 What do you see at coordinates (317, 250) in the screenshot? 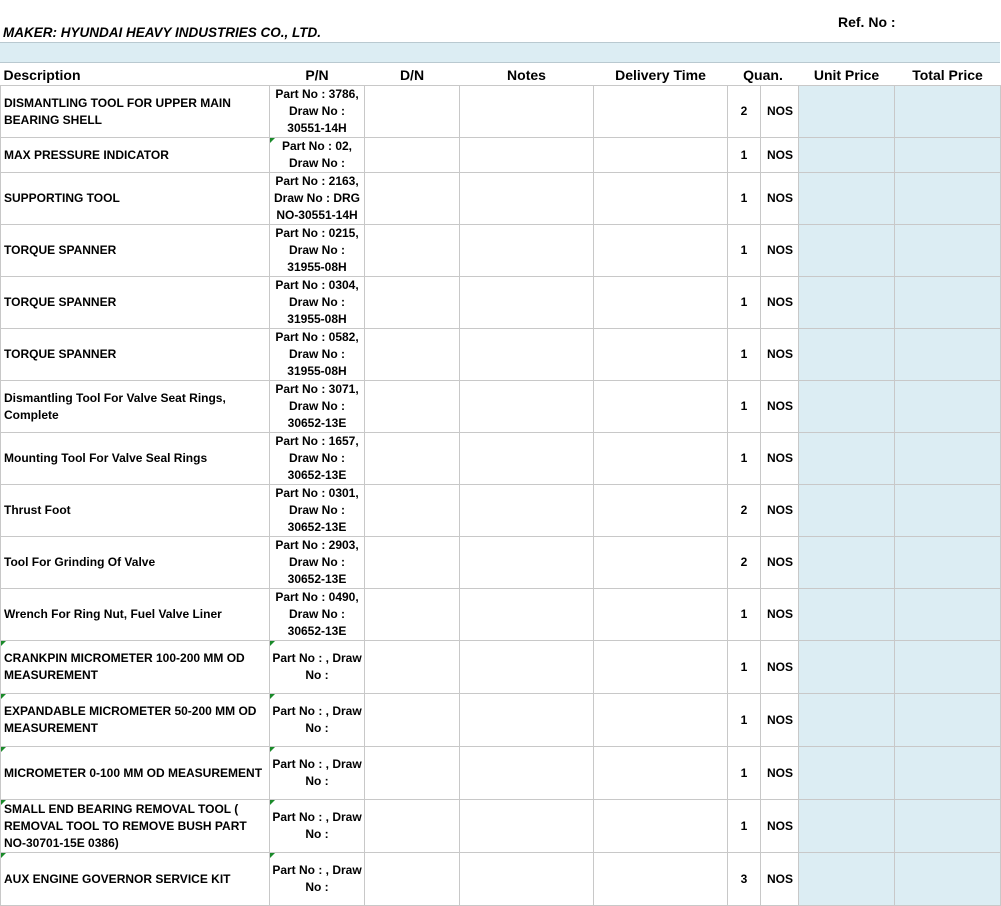
I see `row-part-number: Part No : 0215, Draw No : 31955-08H` at bounding box center [317, 250].